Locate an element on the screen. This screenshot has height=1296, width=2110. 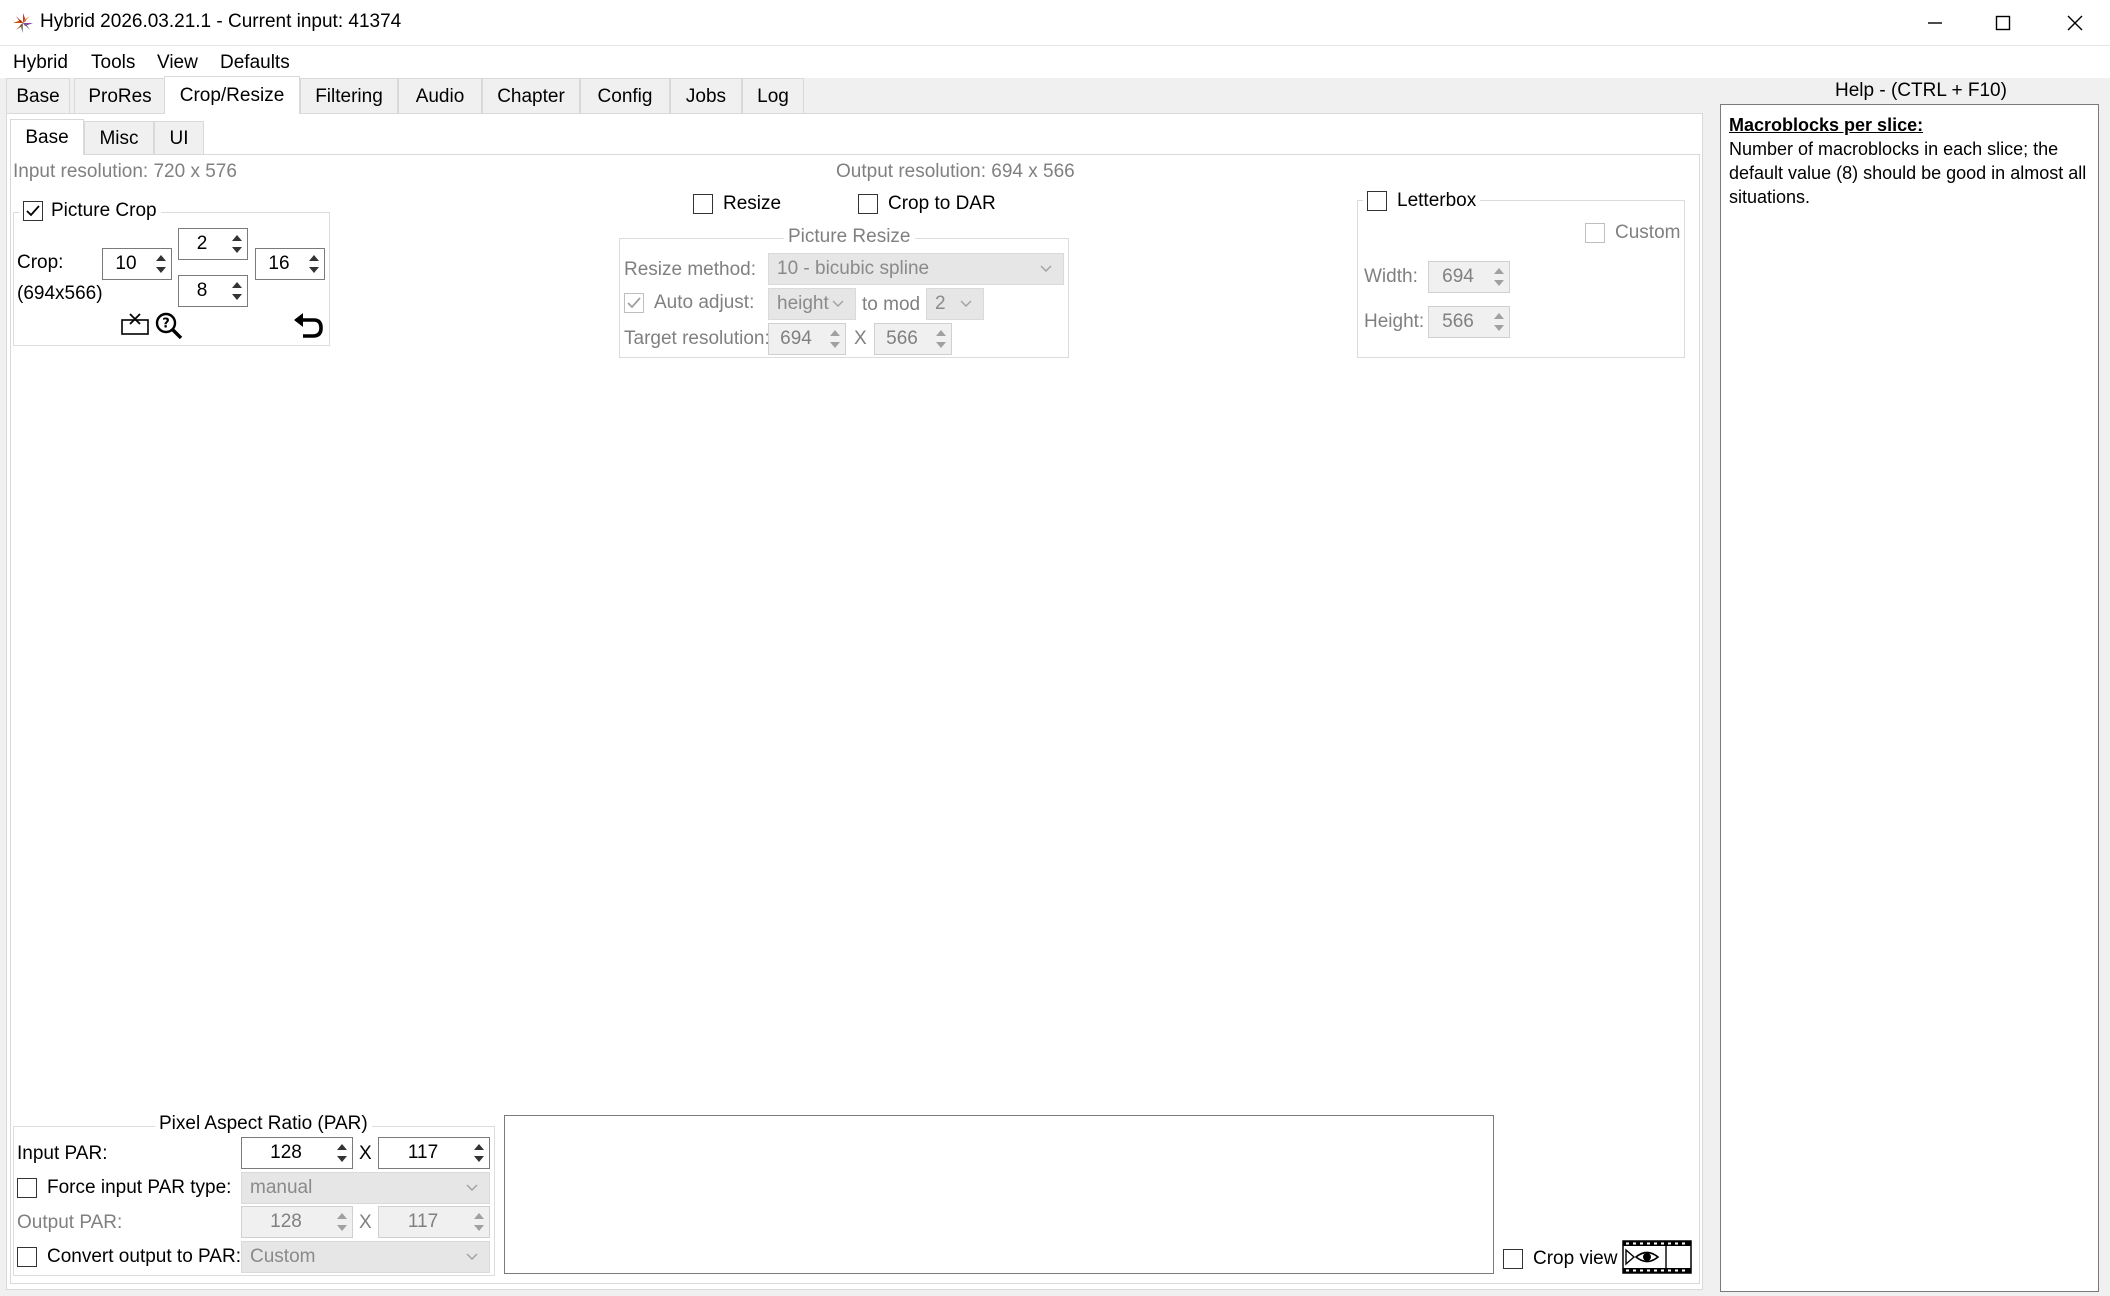
input-par-height-value: 117 is located at coordinates (423, 1152).